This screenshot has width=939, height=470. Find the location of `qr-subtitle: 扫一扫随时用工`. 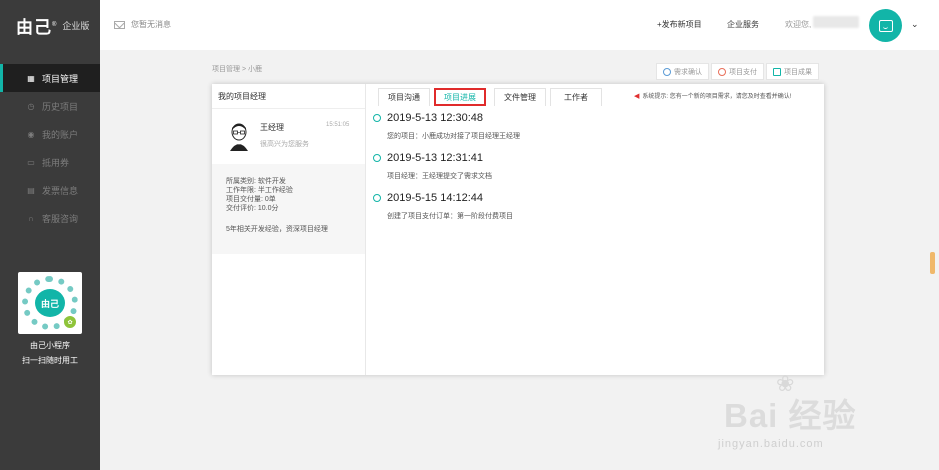

qr-subtitle: 扫一扫随时用工 is located at coordinates (50, 360).